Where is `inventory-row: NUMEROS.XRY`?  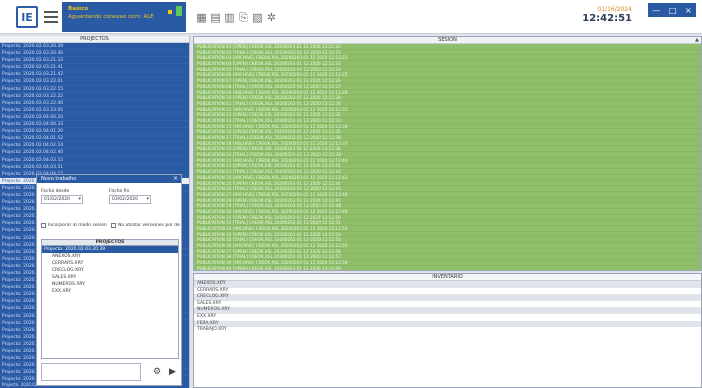 inventory-row: NUMEROS.XRY is located at coordinates (447, 310).